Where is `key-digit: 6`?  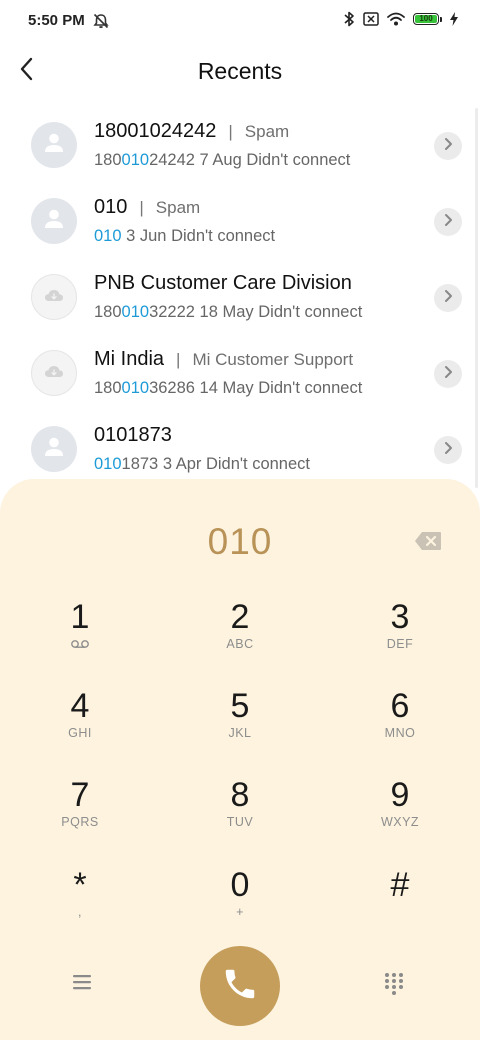
key-digit: 6 is located at coordinates (400, 706).